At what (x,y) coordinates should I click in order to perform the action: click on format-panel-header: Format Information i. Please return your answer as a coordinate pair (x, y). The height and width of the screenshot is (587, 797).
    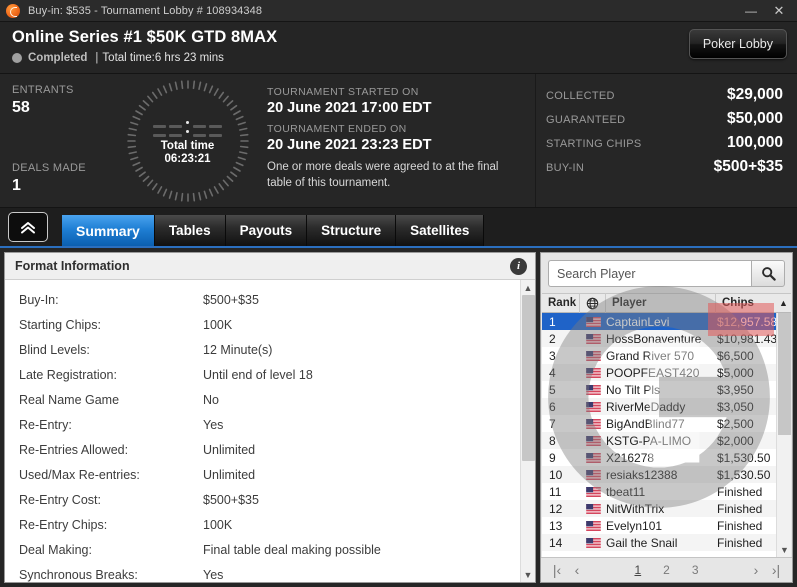
    Looking at the image, I should click on (270, 266).